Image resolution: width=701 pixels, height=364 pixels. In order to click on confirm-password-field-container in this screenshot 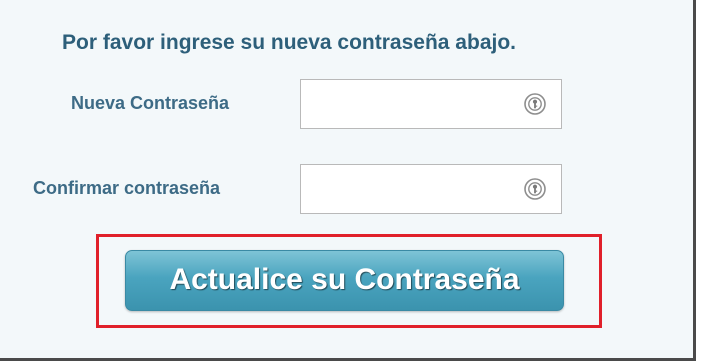, I will do `click(431, 189)`.